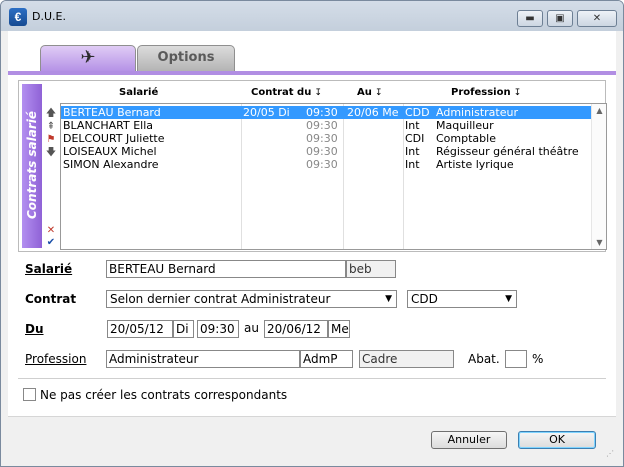 This screenshot has height=467, width=624. I want to click on divider, so click(312, 378).